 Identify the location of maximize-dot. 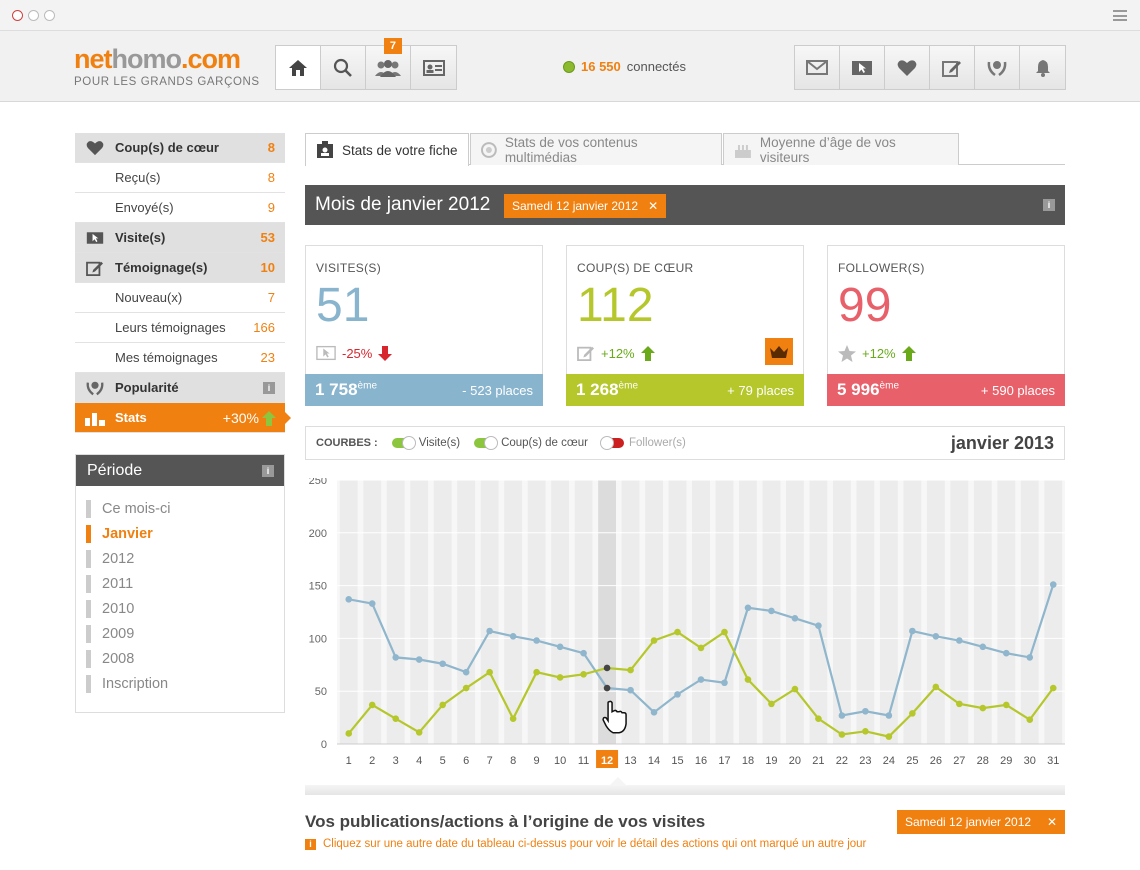
(49, 15).